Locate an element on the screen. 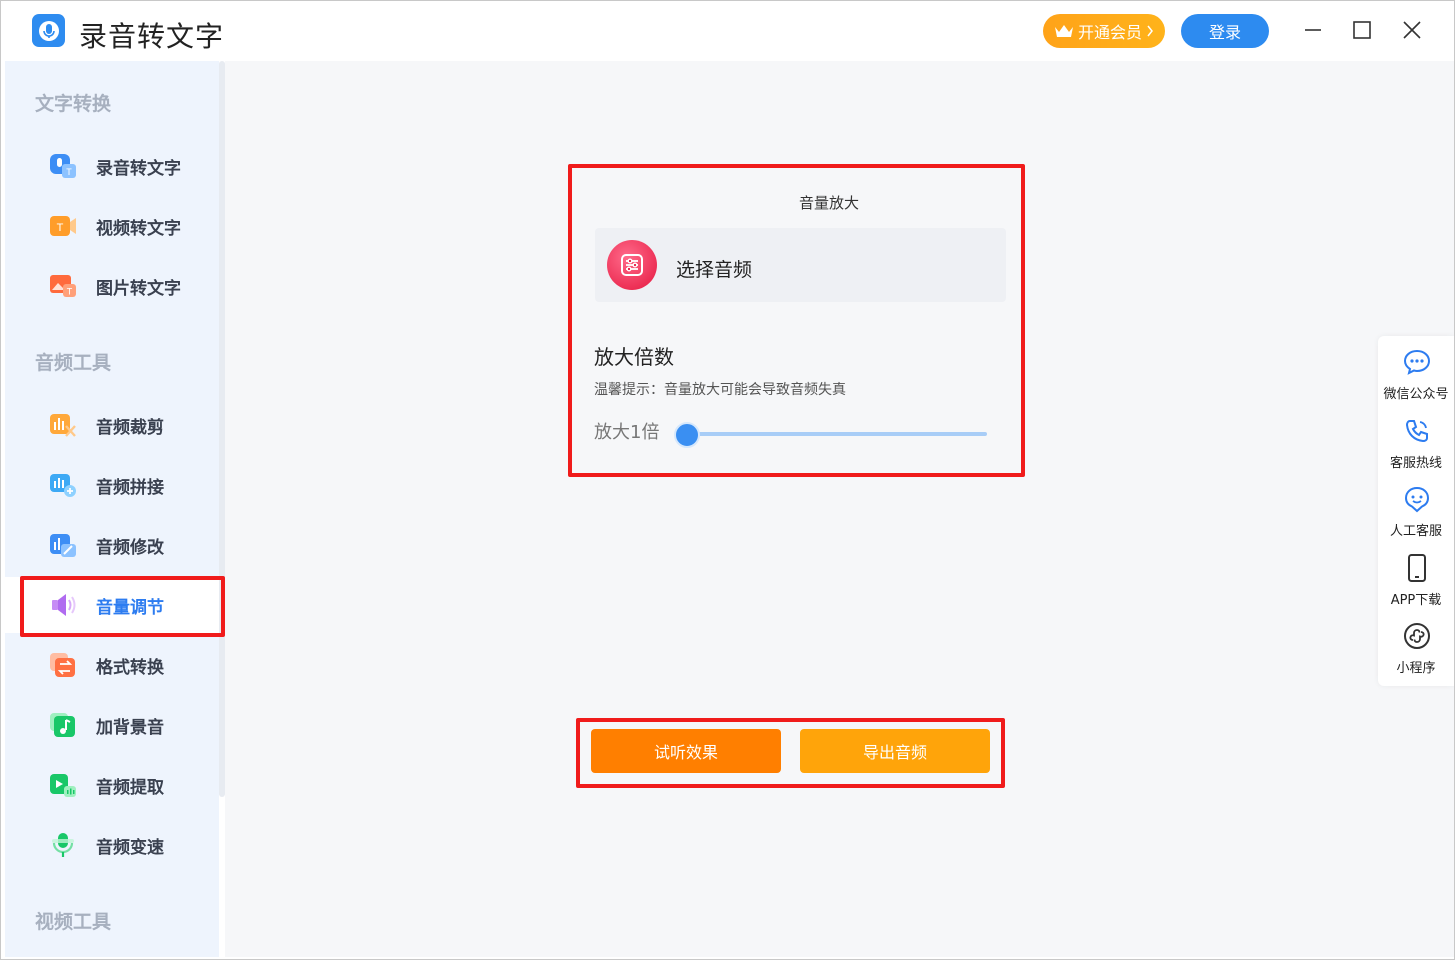 Image resolution: width=1455 pixels, height=960 pixels. sidebar-item-audio-edit: 音频修改 is located at coordinates (112, 545).